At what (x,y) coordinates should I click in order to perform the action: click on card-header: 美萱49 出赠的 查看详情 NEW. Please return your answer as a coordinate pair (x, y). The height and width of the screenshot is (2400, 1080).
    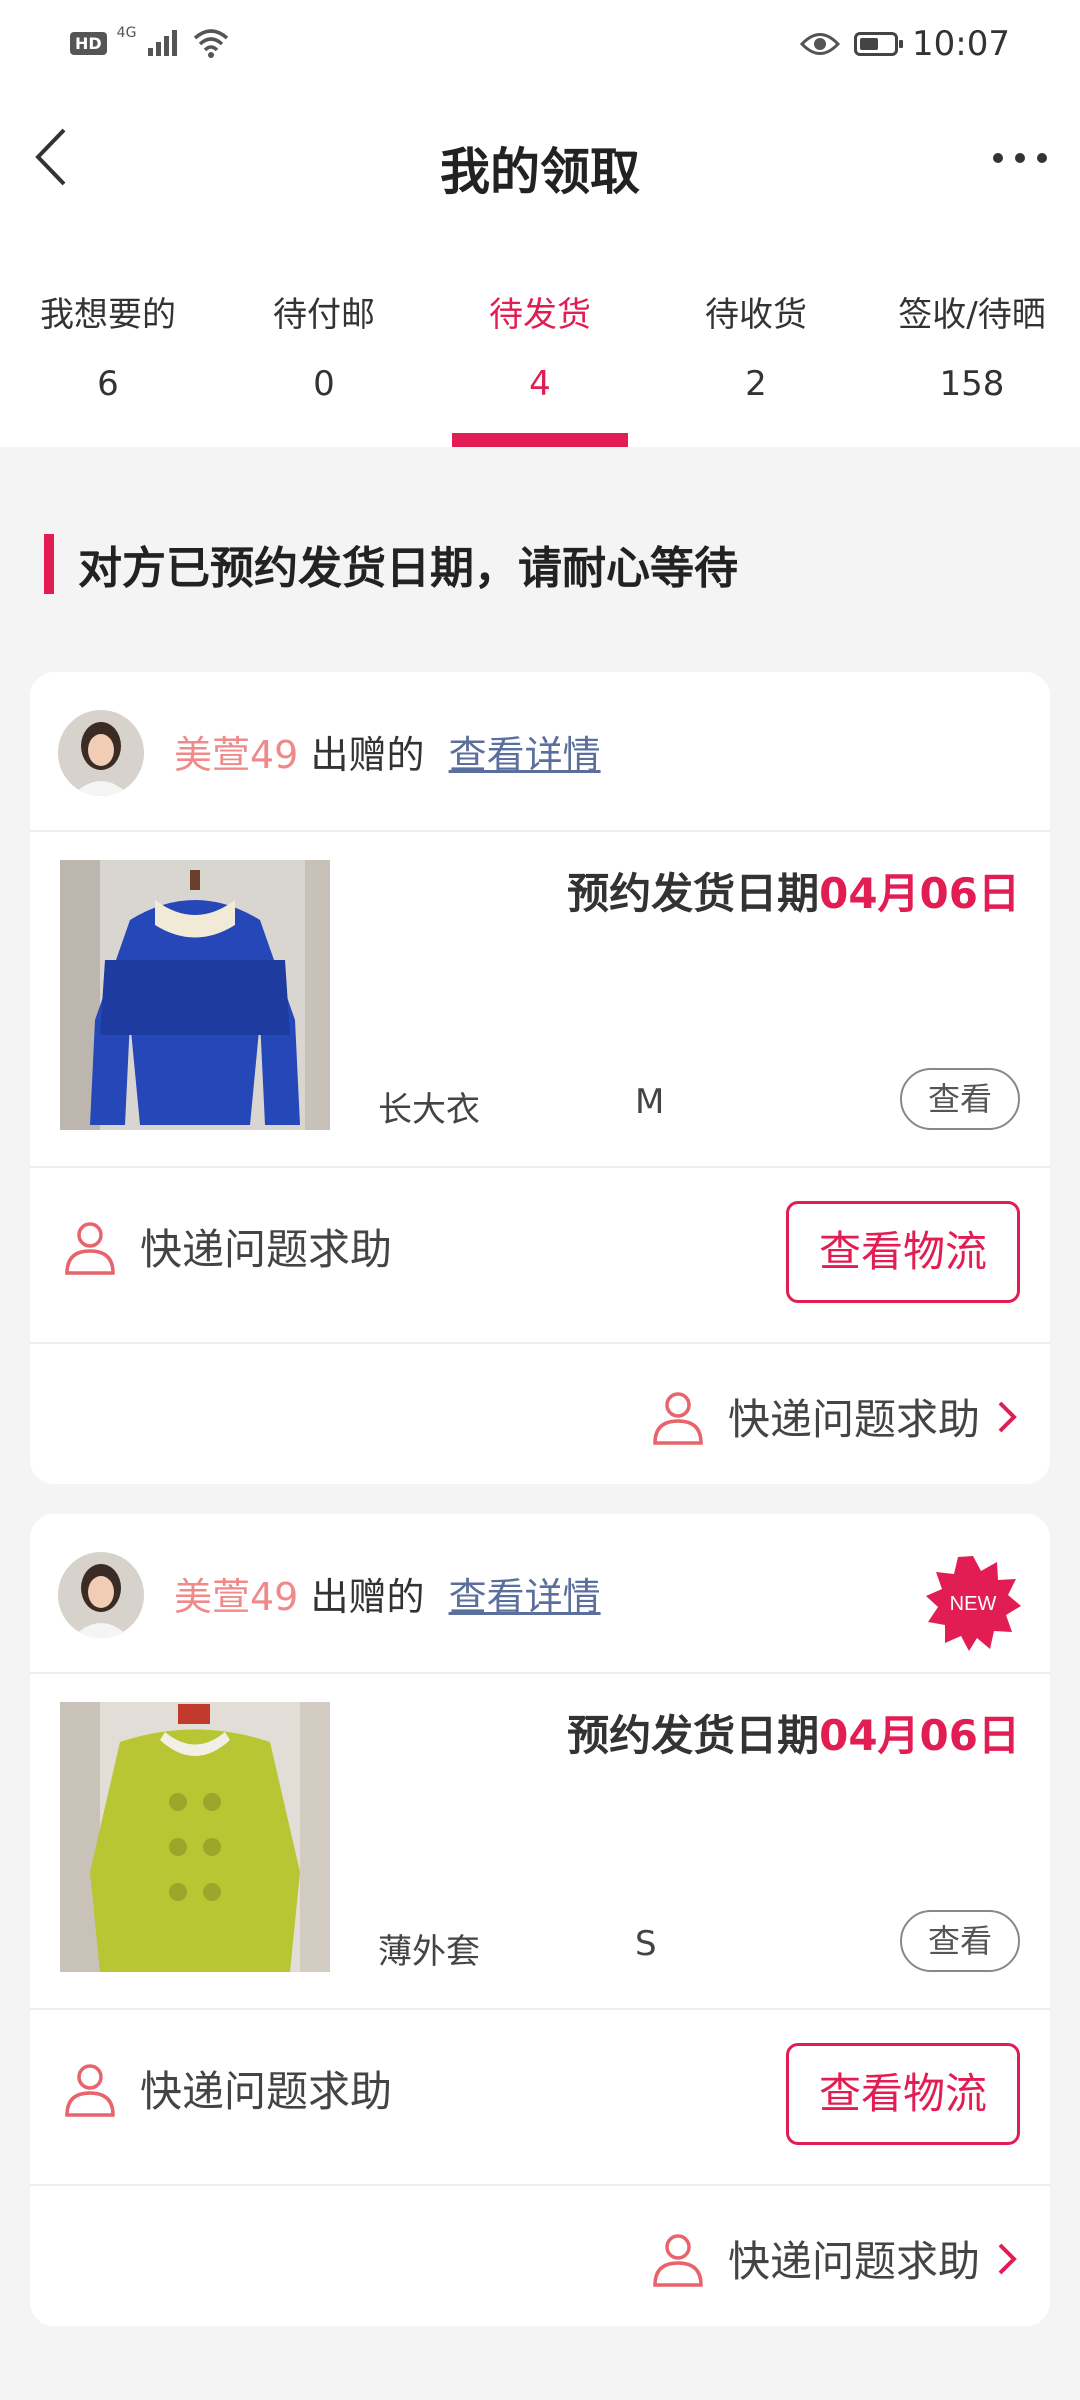
    Looking at the image, I should click on (540, 1594).